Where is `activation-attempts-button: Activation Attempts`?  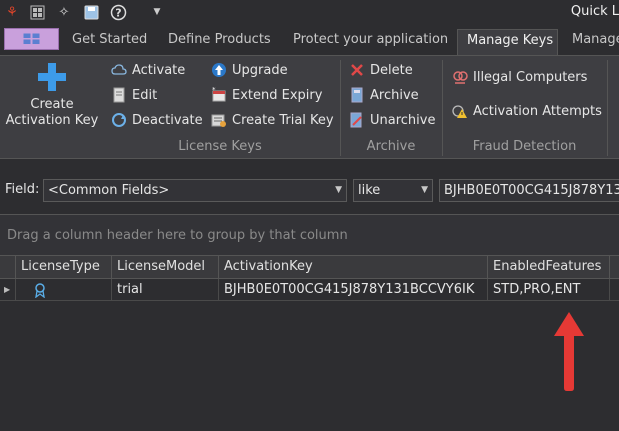 activation-attempts-button: Activation Attempts is located at coordinates (526, 111).